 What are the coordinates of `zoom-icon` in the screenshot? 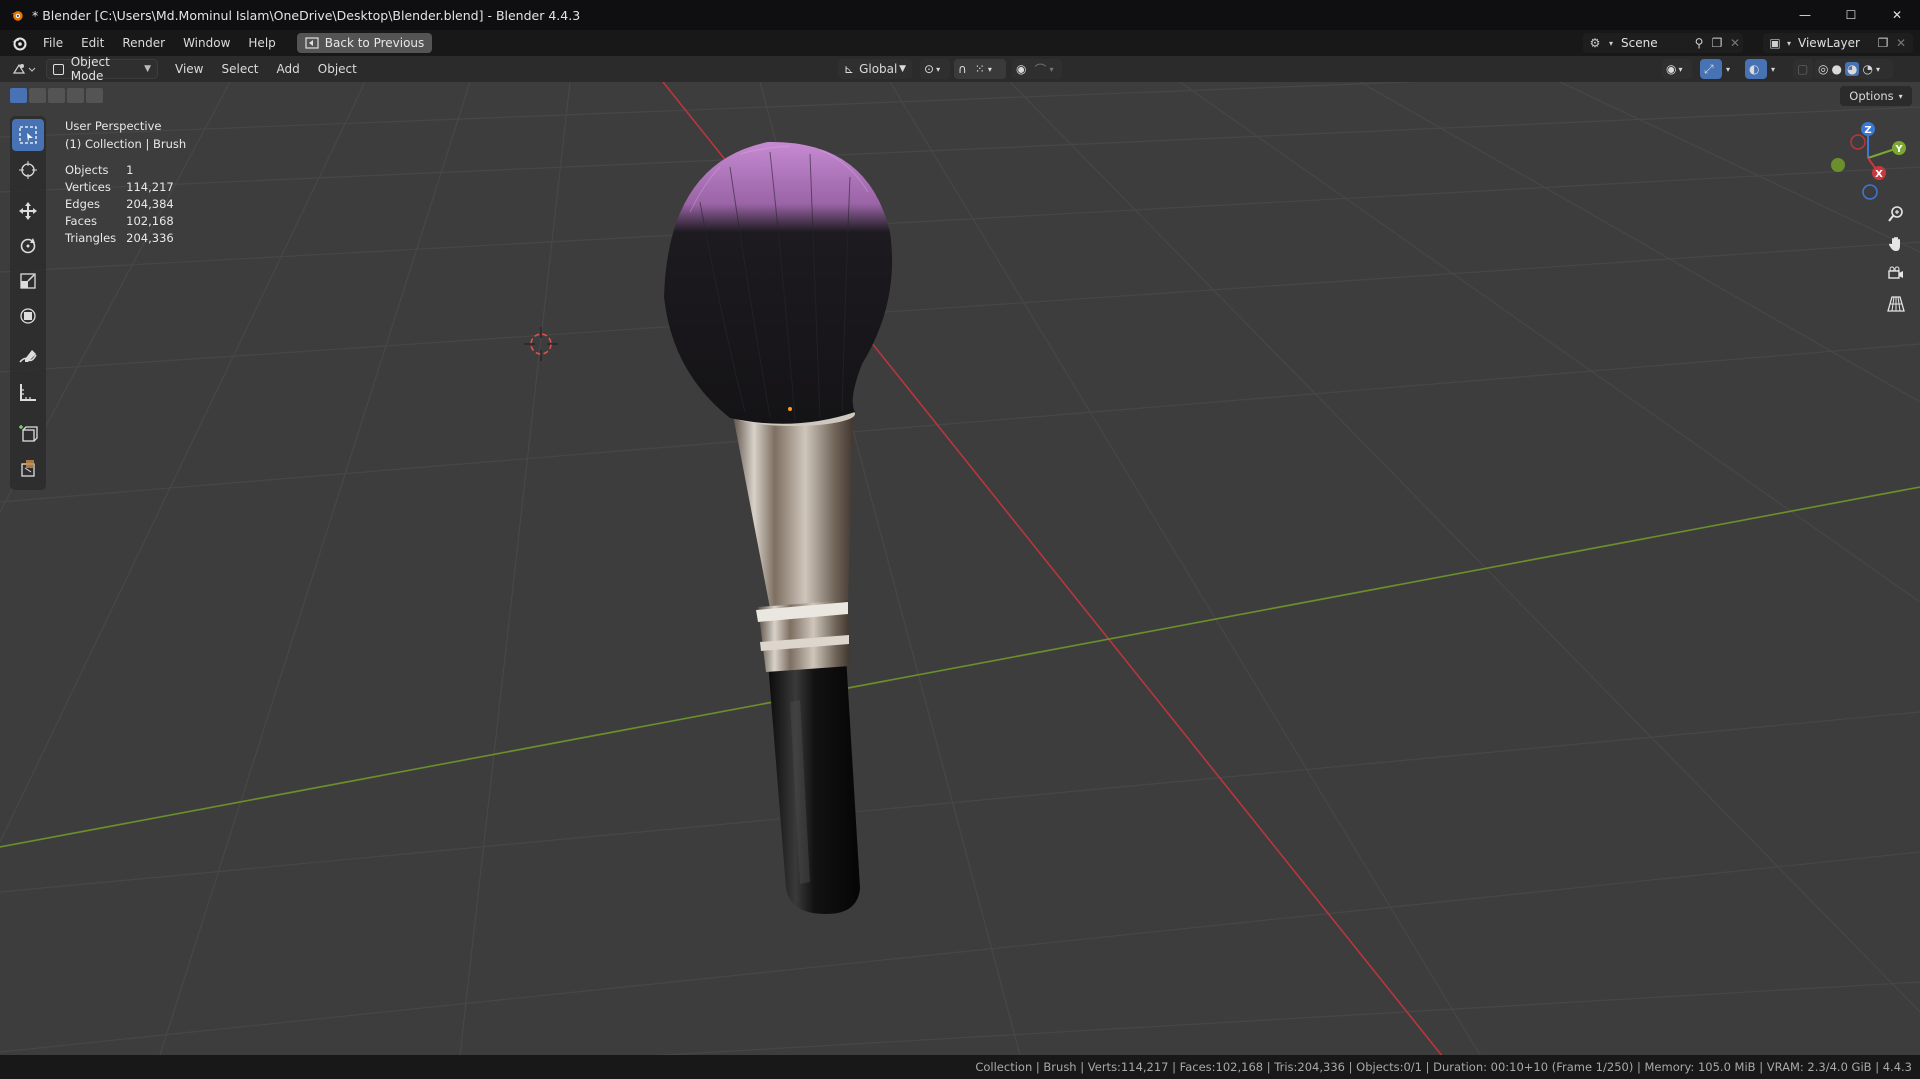 It's located at (1895, 214).